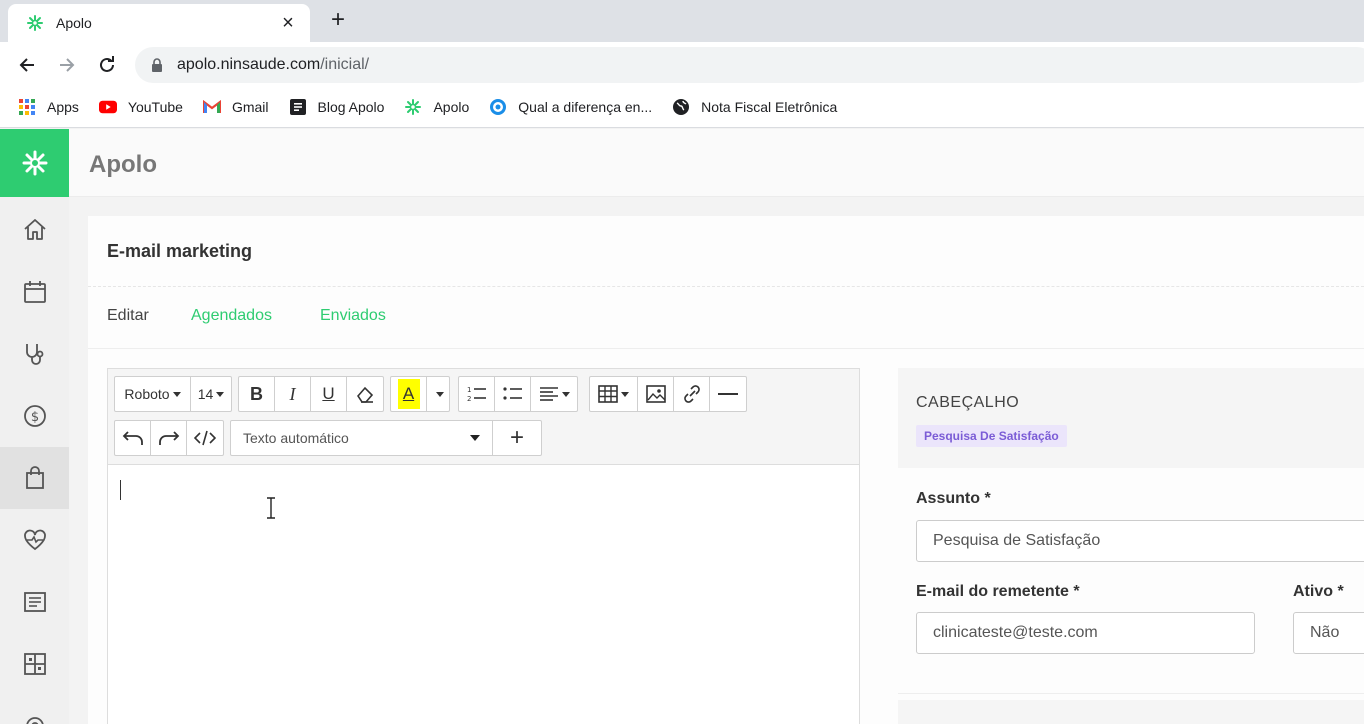 This screenshot has height=724, width=1364. Describe the element at coordinates (726, 318) in the screenshot. I see `tabs-bar: Editar Agendados Enviados` at that location.